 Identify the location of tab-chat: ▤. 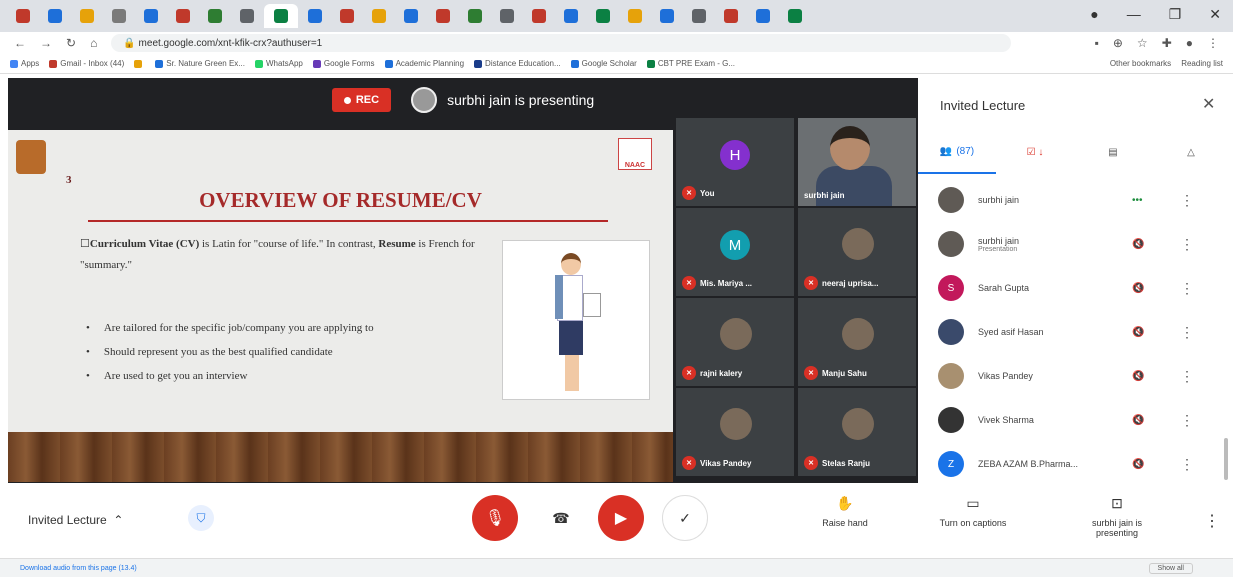
(1113, 152).